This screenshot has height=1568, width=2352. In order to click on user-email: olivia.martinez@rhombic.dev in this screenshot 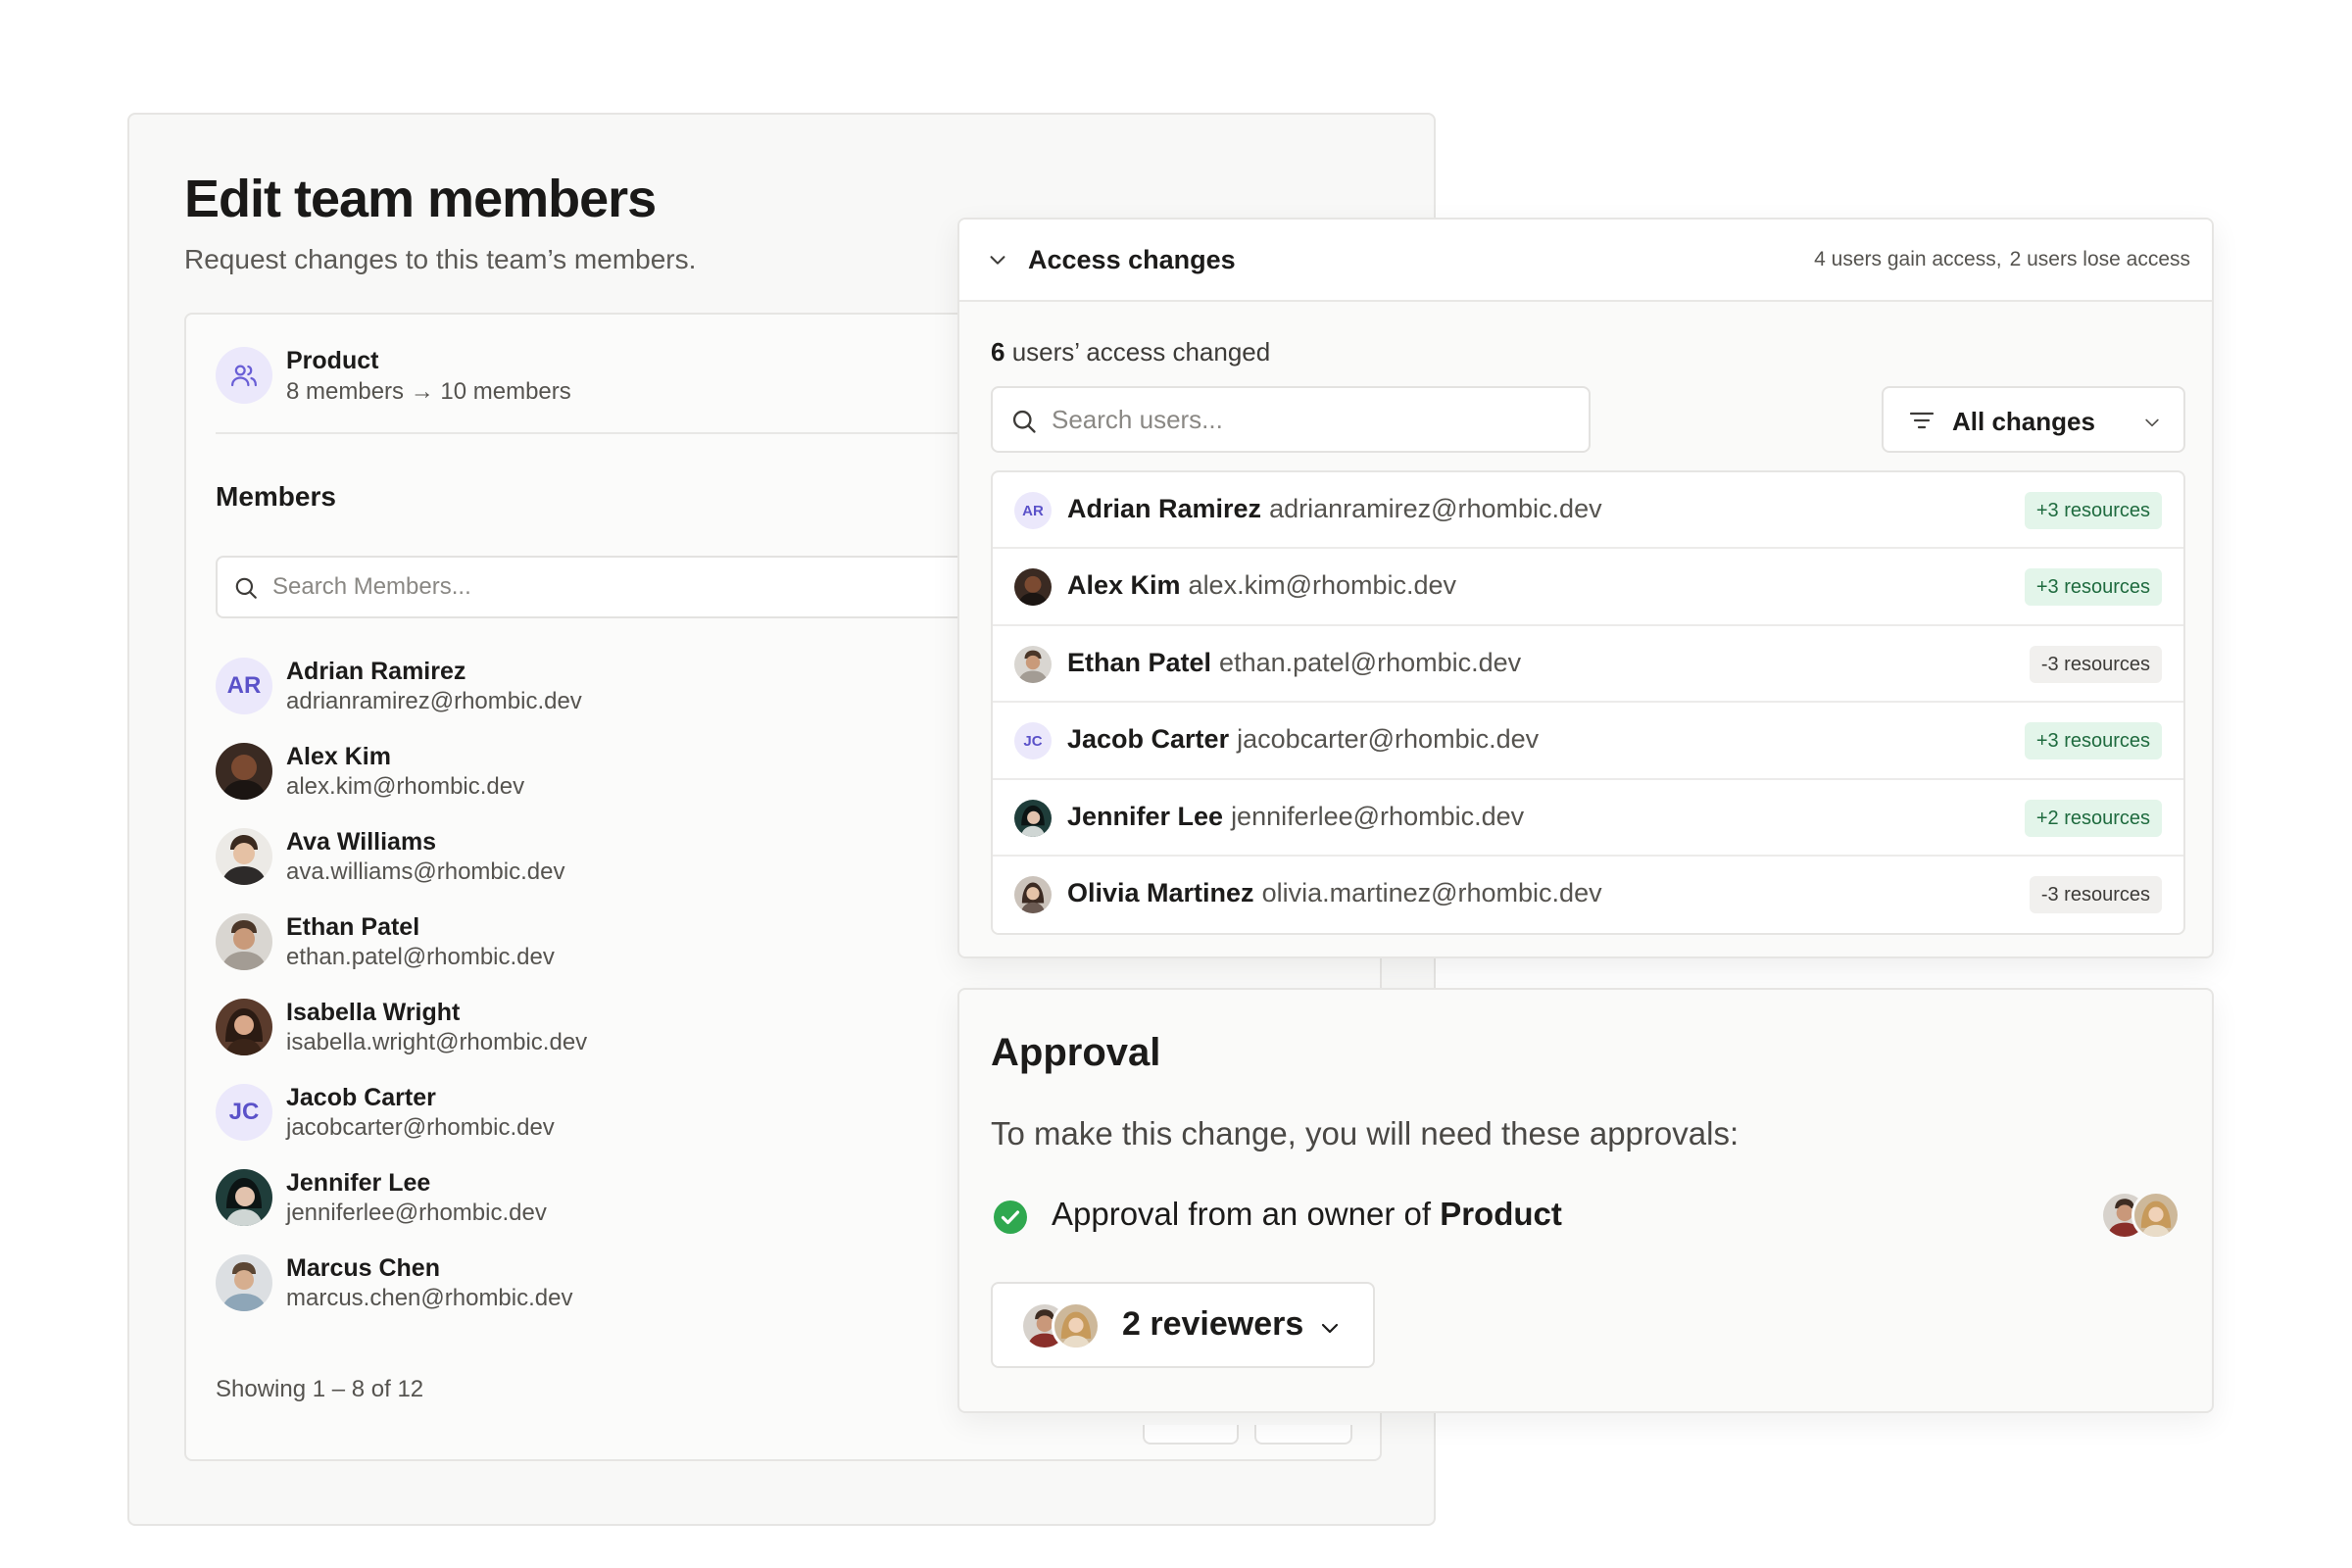, I will do `click(1431, 892)`.